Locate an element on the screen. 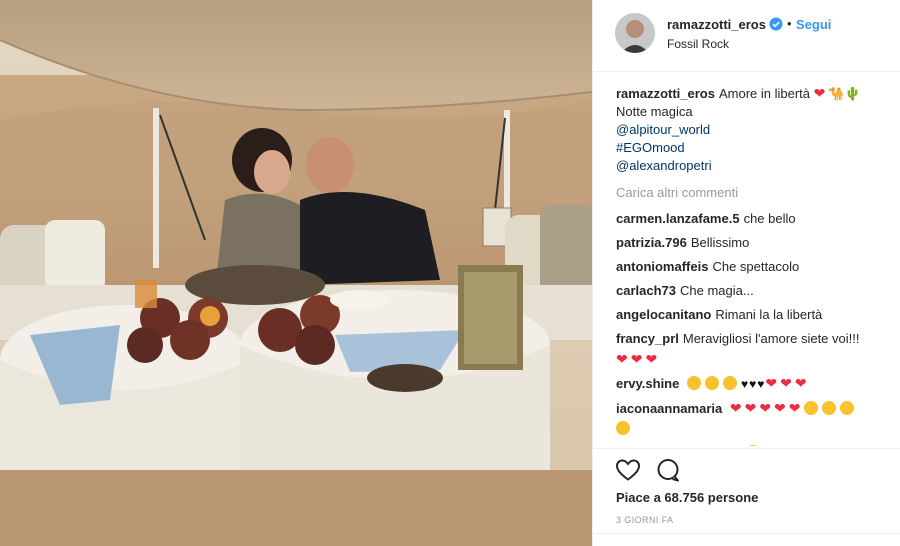  load-more-comments-link: Carica altri commenti is located at coordinates (753, 193).